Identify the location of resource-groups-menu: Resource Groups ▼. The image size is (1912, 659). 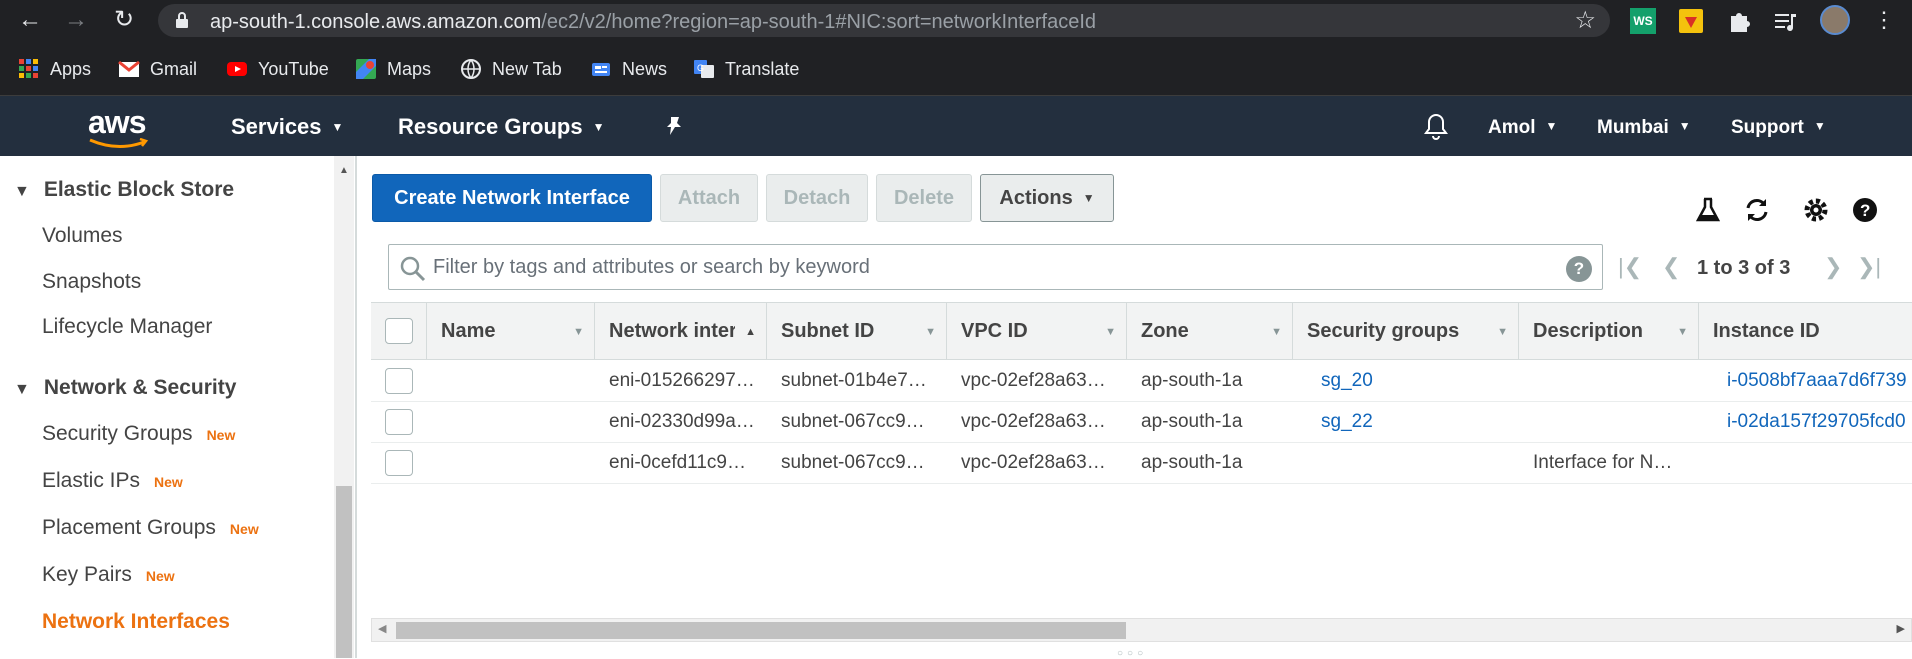
(501, 127).